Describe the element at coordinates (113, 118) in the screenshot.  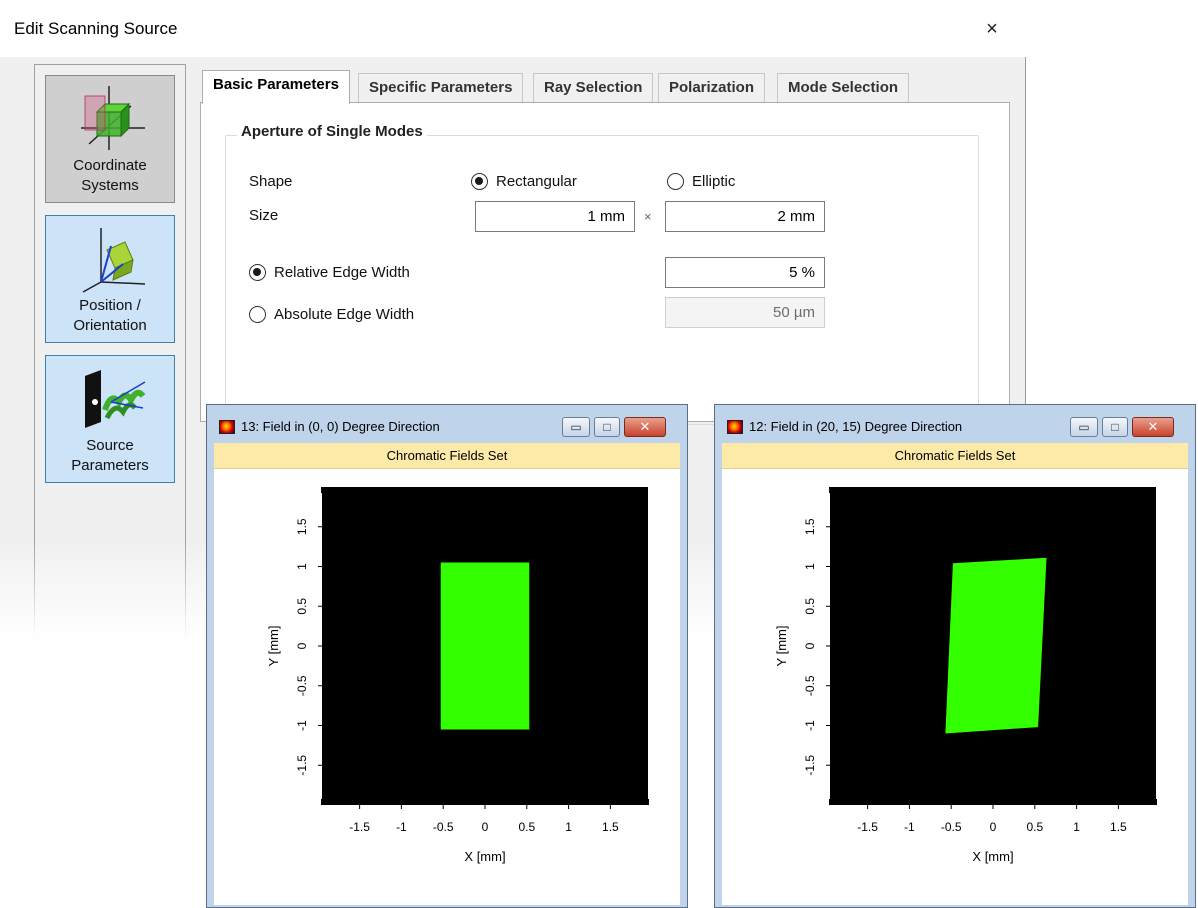
I see `coordinate-systems-icon` at that location.